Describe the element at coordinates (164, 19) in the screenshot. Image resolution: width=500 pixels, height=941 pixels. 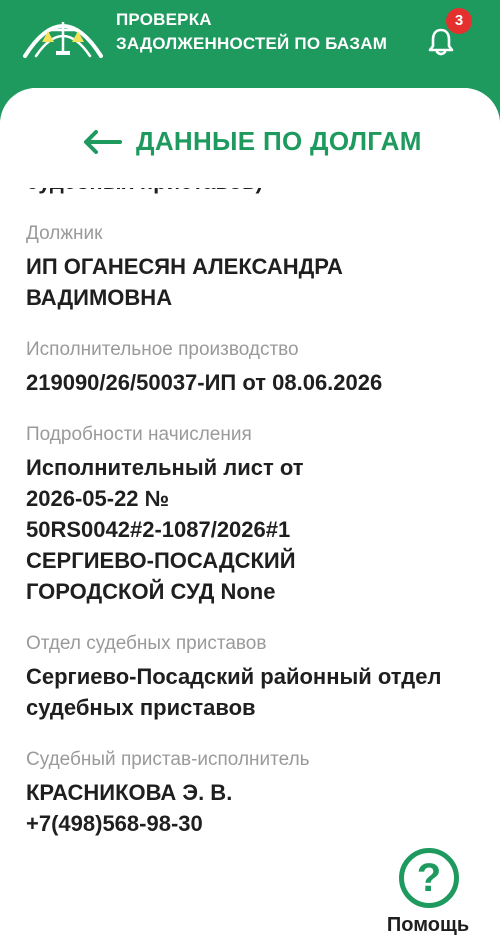
I see `app-title-line-1: ПРОВЕРКА` at that location.